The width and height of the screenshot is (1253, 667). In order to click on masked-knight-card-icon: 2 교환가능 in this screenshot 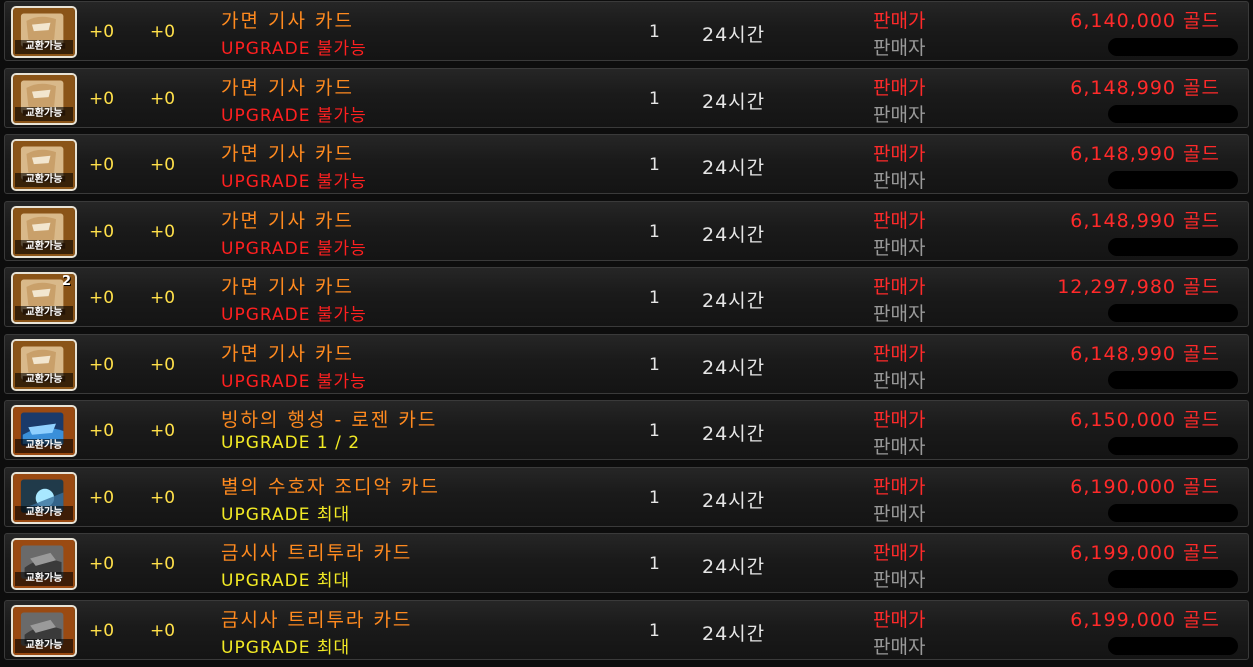, I will do `click(44, 298)`.